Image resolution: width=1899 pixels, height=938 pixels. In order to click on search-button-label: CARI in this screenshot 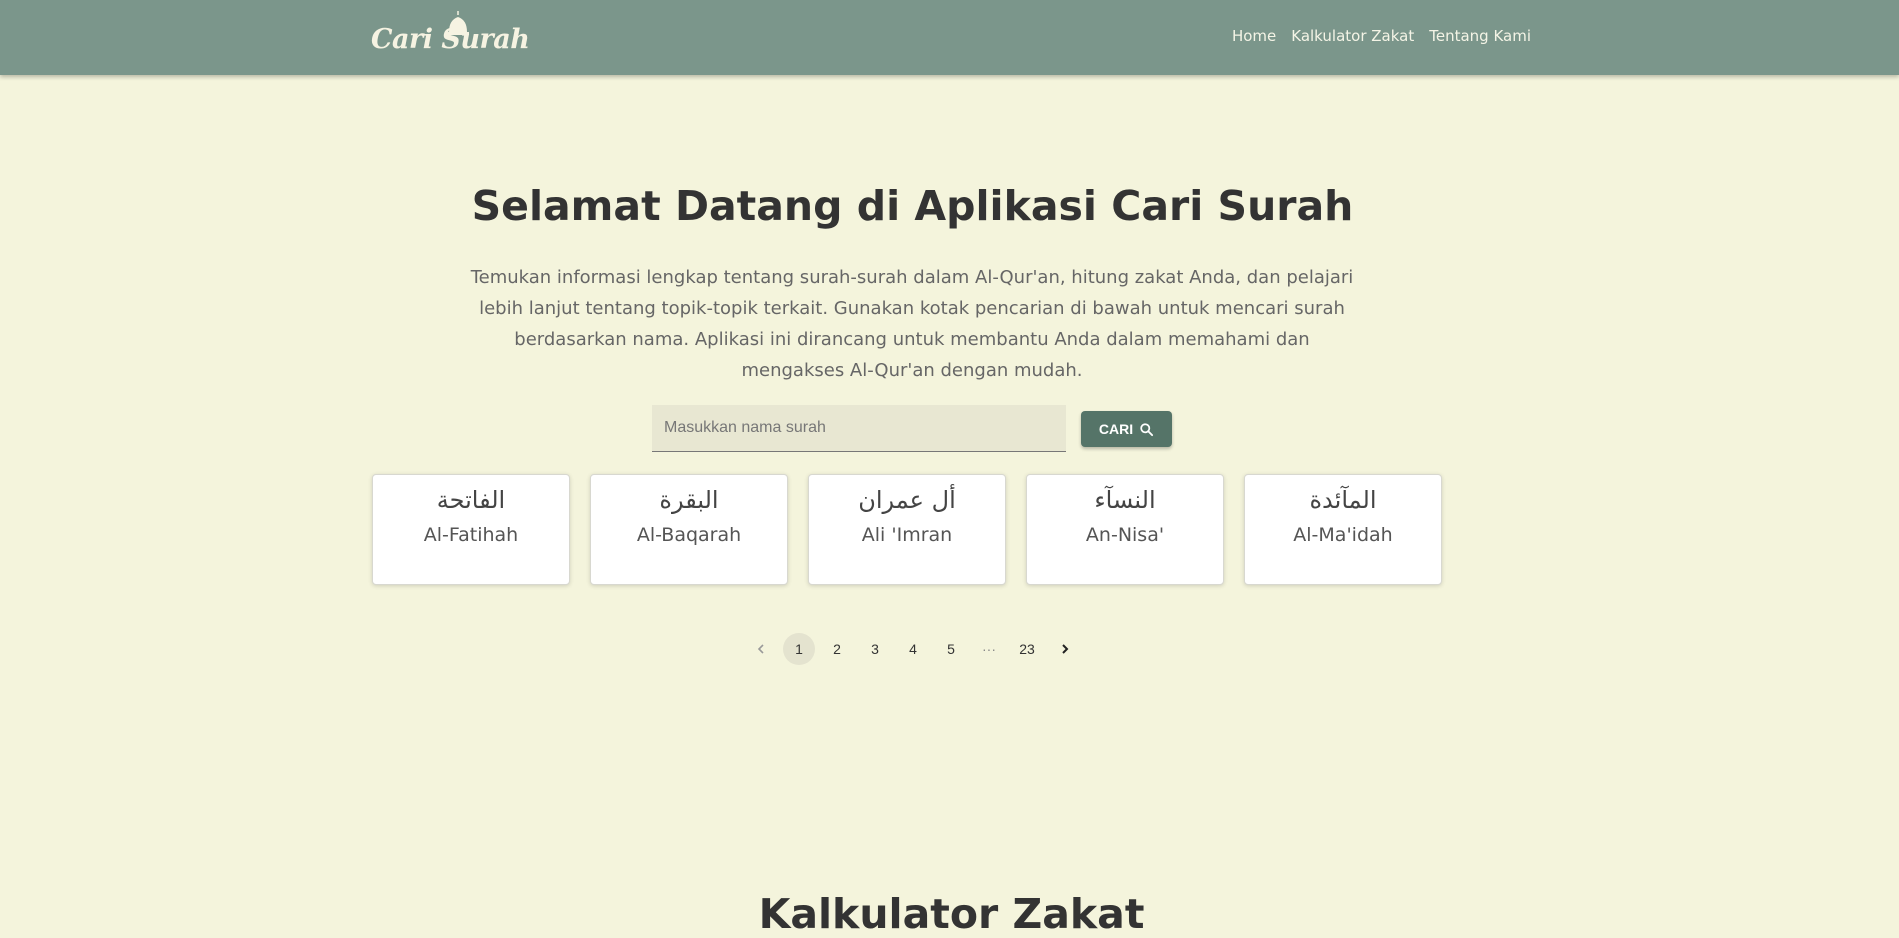, I will do `click(1116, 429)`.